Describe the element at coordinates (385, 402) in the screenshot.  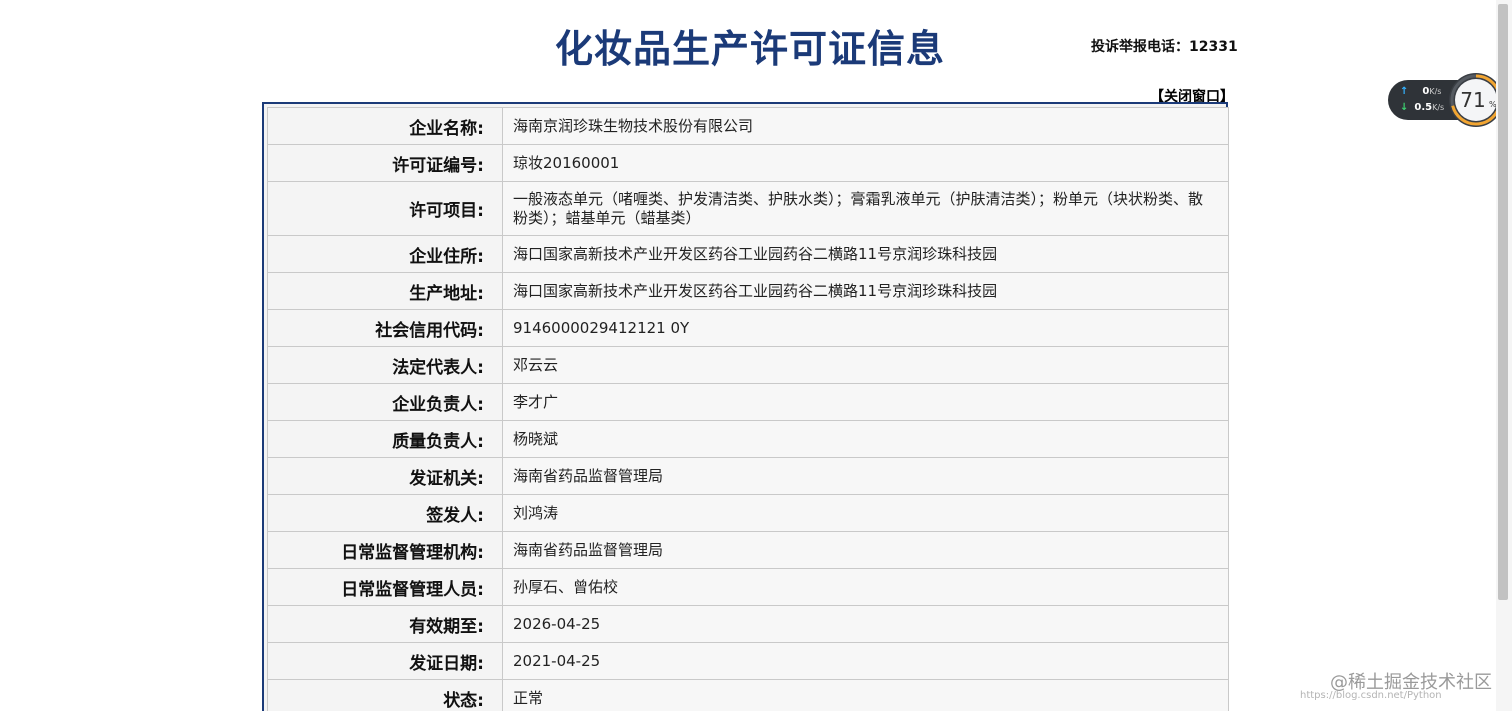
I see `field-label: 企业负责人:` at that location.